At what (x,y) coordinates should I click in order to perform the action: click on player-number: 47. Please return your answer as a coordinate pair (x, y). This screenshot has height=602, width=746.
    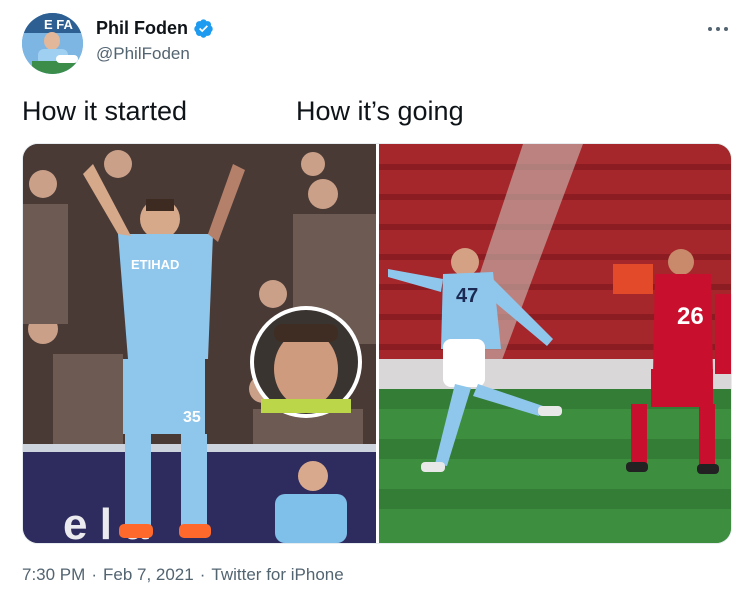
    Looking at the image, I should click on (467, 296).